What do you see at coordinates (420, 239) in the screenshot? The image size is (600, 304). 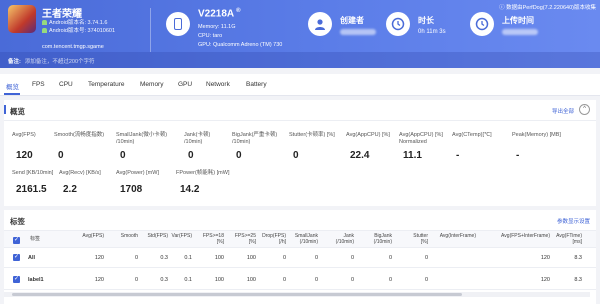 I see `column-header: Stutter [%]` at bounding box center [420, 239].